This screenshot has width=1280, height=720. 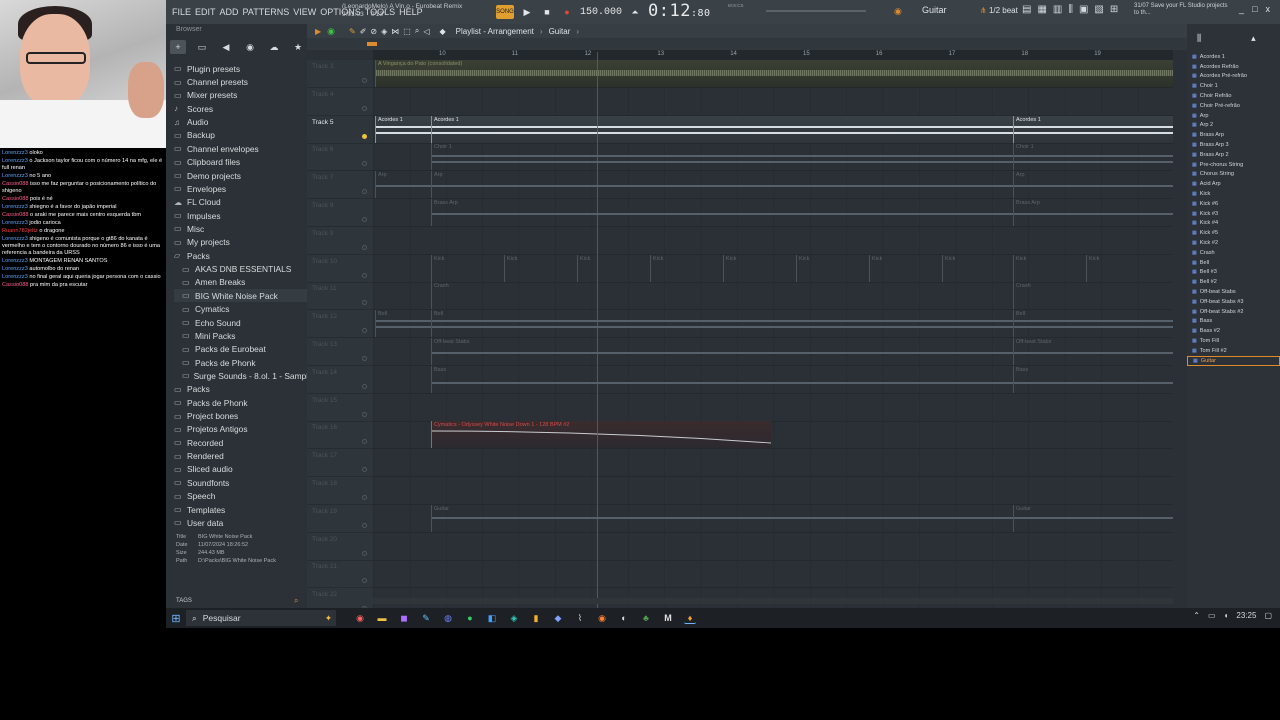 I want to click on picker-item: ▦ Acordes 1, so click(x=1233, y=57).